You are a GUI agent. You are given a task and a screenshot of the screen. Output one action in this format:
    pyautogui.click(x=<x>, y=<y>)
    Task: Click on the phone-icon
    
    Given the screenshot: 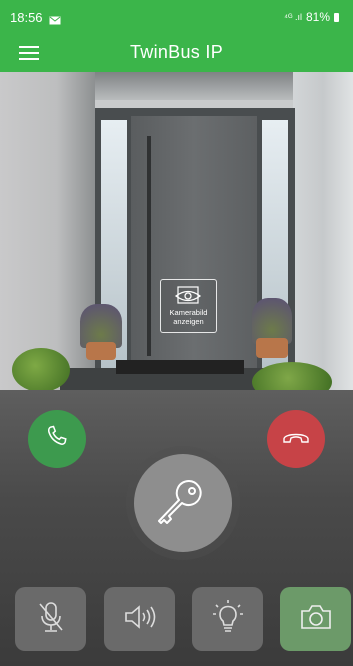 What is the action you would take?
    pyautogui.click(x=57, y=439)
    